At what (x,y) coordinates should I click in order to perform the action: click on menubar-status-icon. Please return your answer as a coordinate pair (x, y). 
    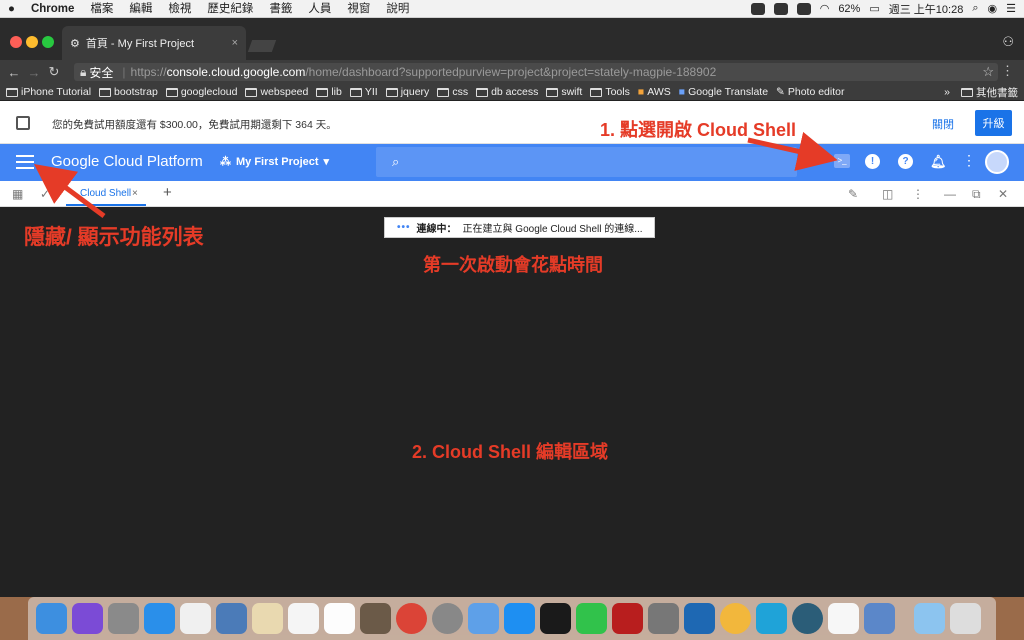
    Looking at the image, I should click on (757, 8).